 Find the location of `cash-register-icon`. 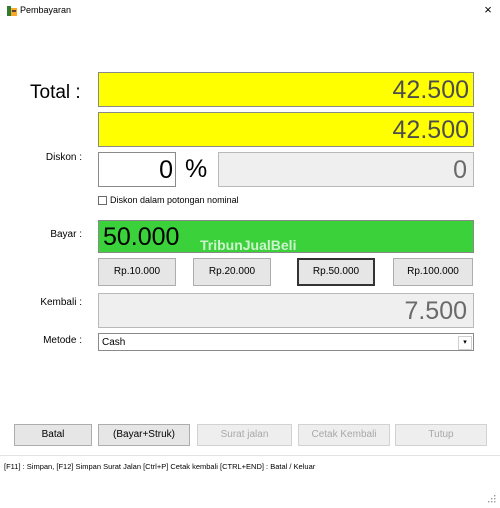

cash-register-icon is located at coordinates (12, 10).